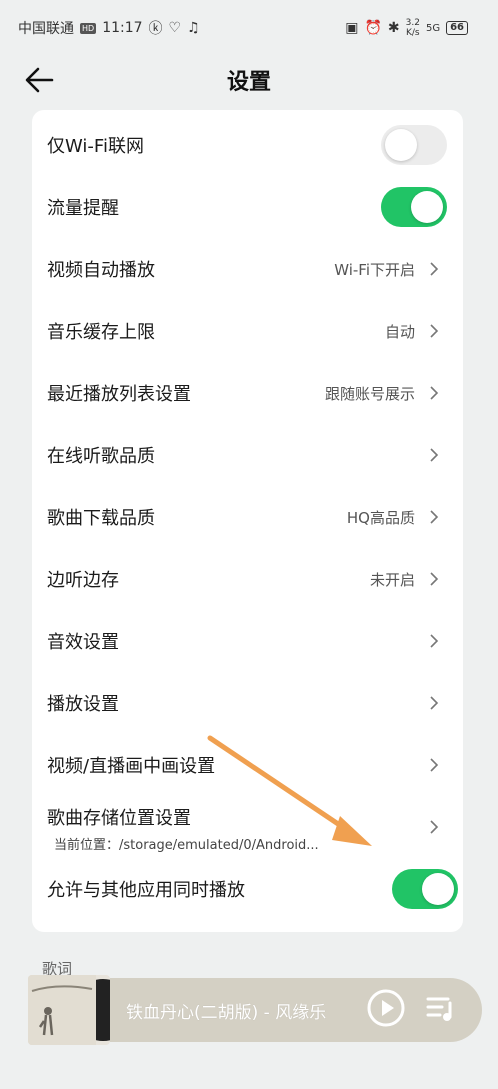 The image size is (498, 1089). I want to click on setting-download-quality: 歌曲下载品质 HQ高品质, so click(247, 517).